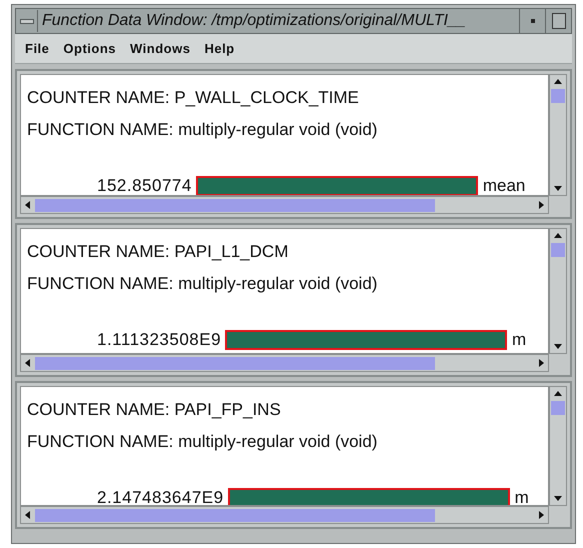 This screenshot has height=548, width=583. What do you see at coordinates (160, 496) in the screenshot?
I see `value-label: 2.147483647E9` at bounding box center [160, 496].